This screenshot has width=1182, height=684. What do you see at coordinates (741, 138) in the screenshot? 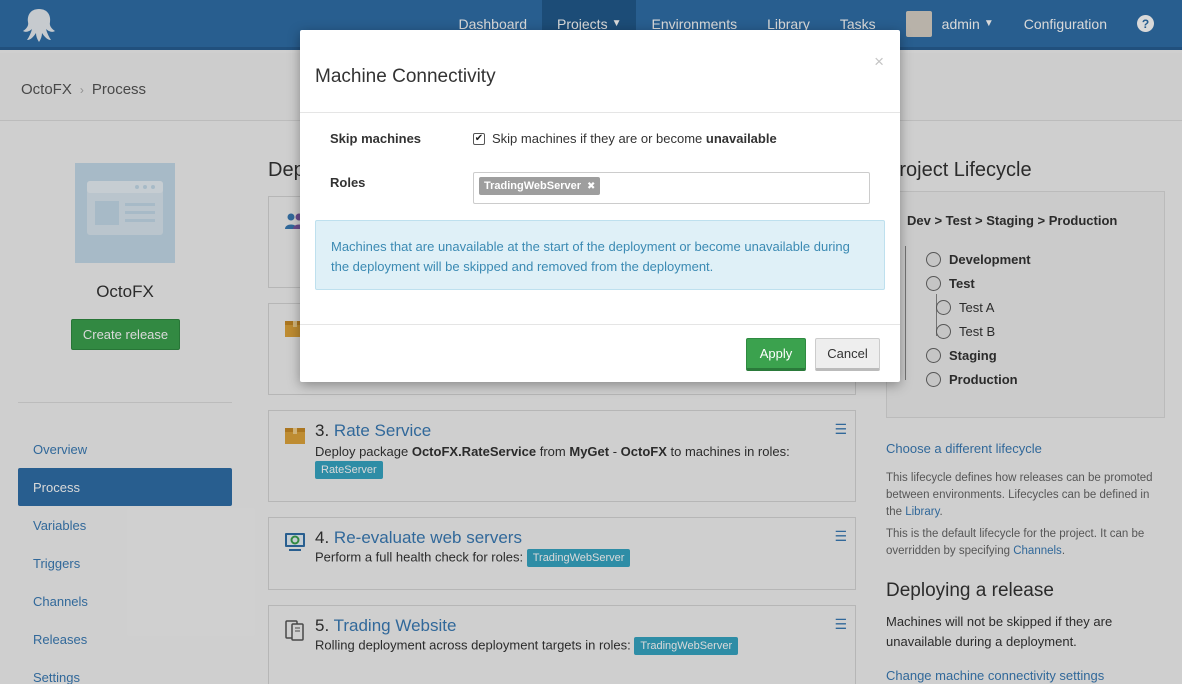
I see `skip-text-bold: unavailable` at bounding box center [741, 138].